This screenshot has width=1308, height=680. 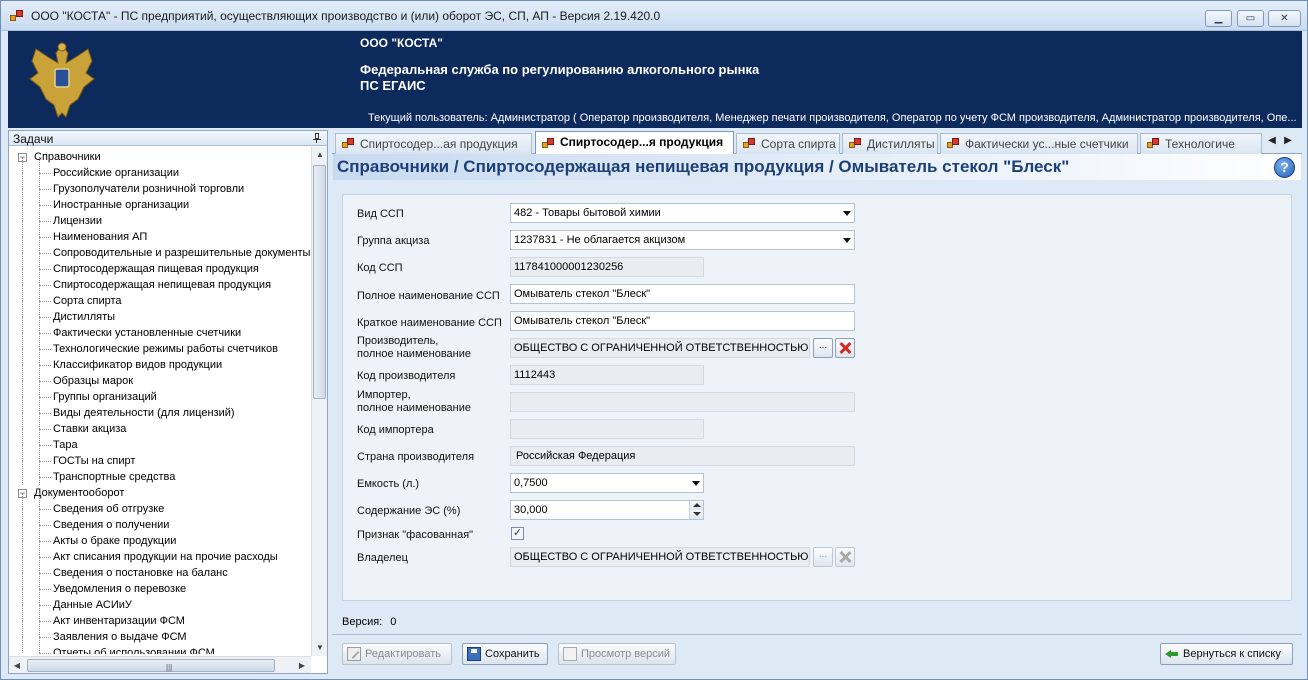 I want to click on save-button: Сохранить, so click(x=505, y=654).